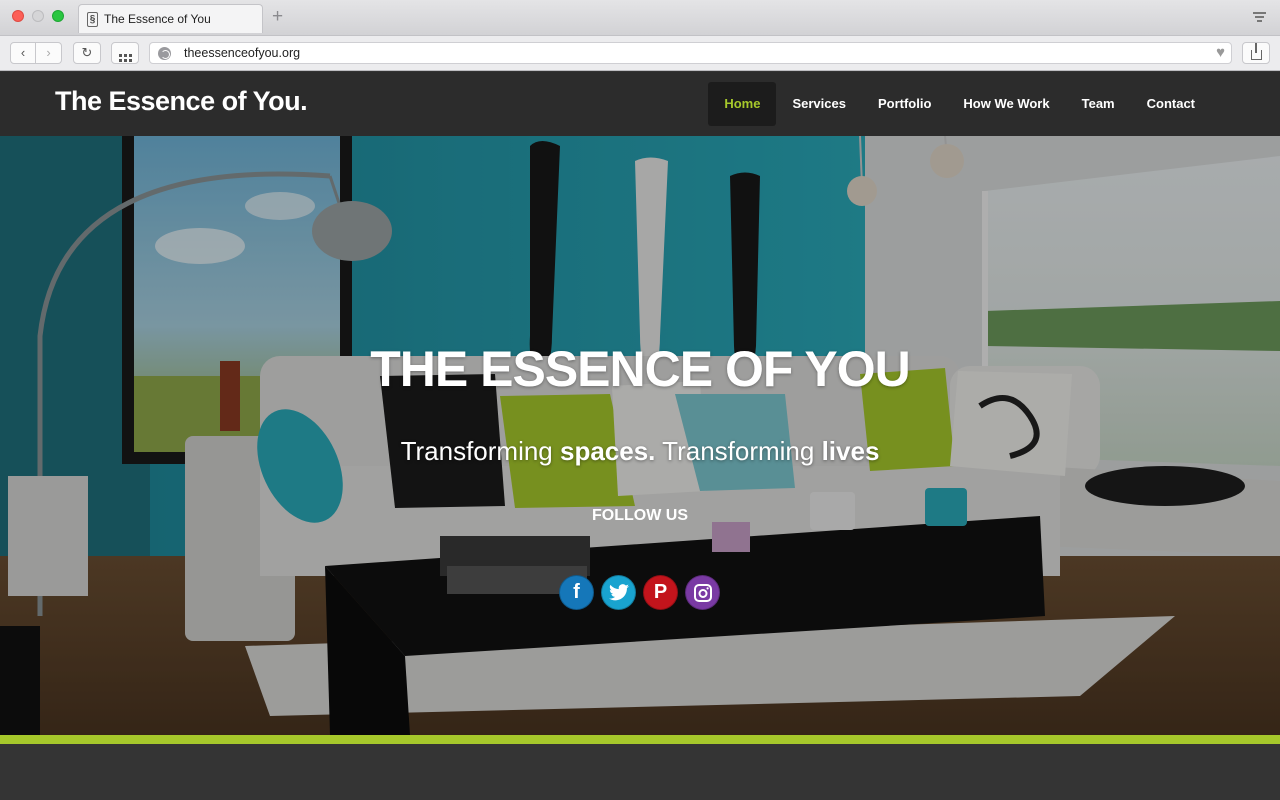  What do you see at coordinates (640, 515) in the screenshot?
I see `follow-us-label: FOLLOW US` at bounding box center [640, 515].